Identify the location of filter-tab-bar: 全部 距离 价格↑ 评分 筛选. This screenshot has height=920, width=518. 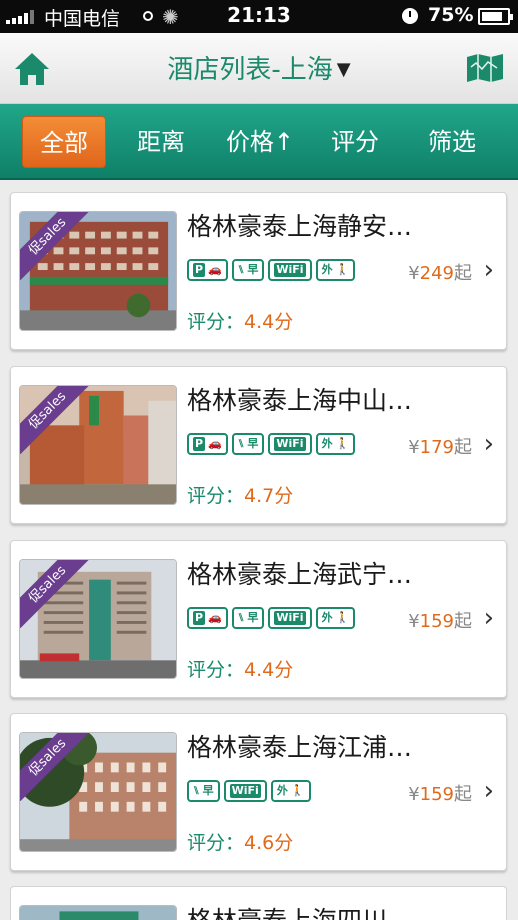
(259, 142).